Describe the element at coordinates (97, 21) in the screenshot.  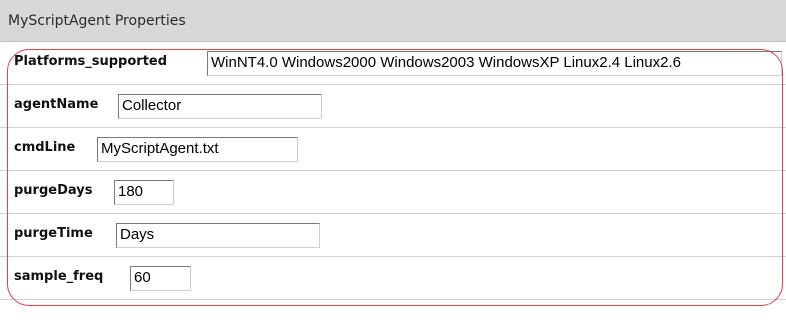
I see `panel-title: MyScriptAgent Properties` at that location.